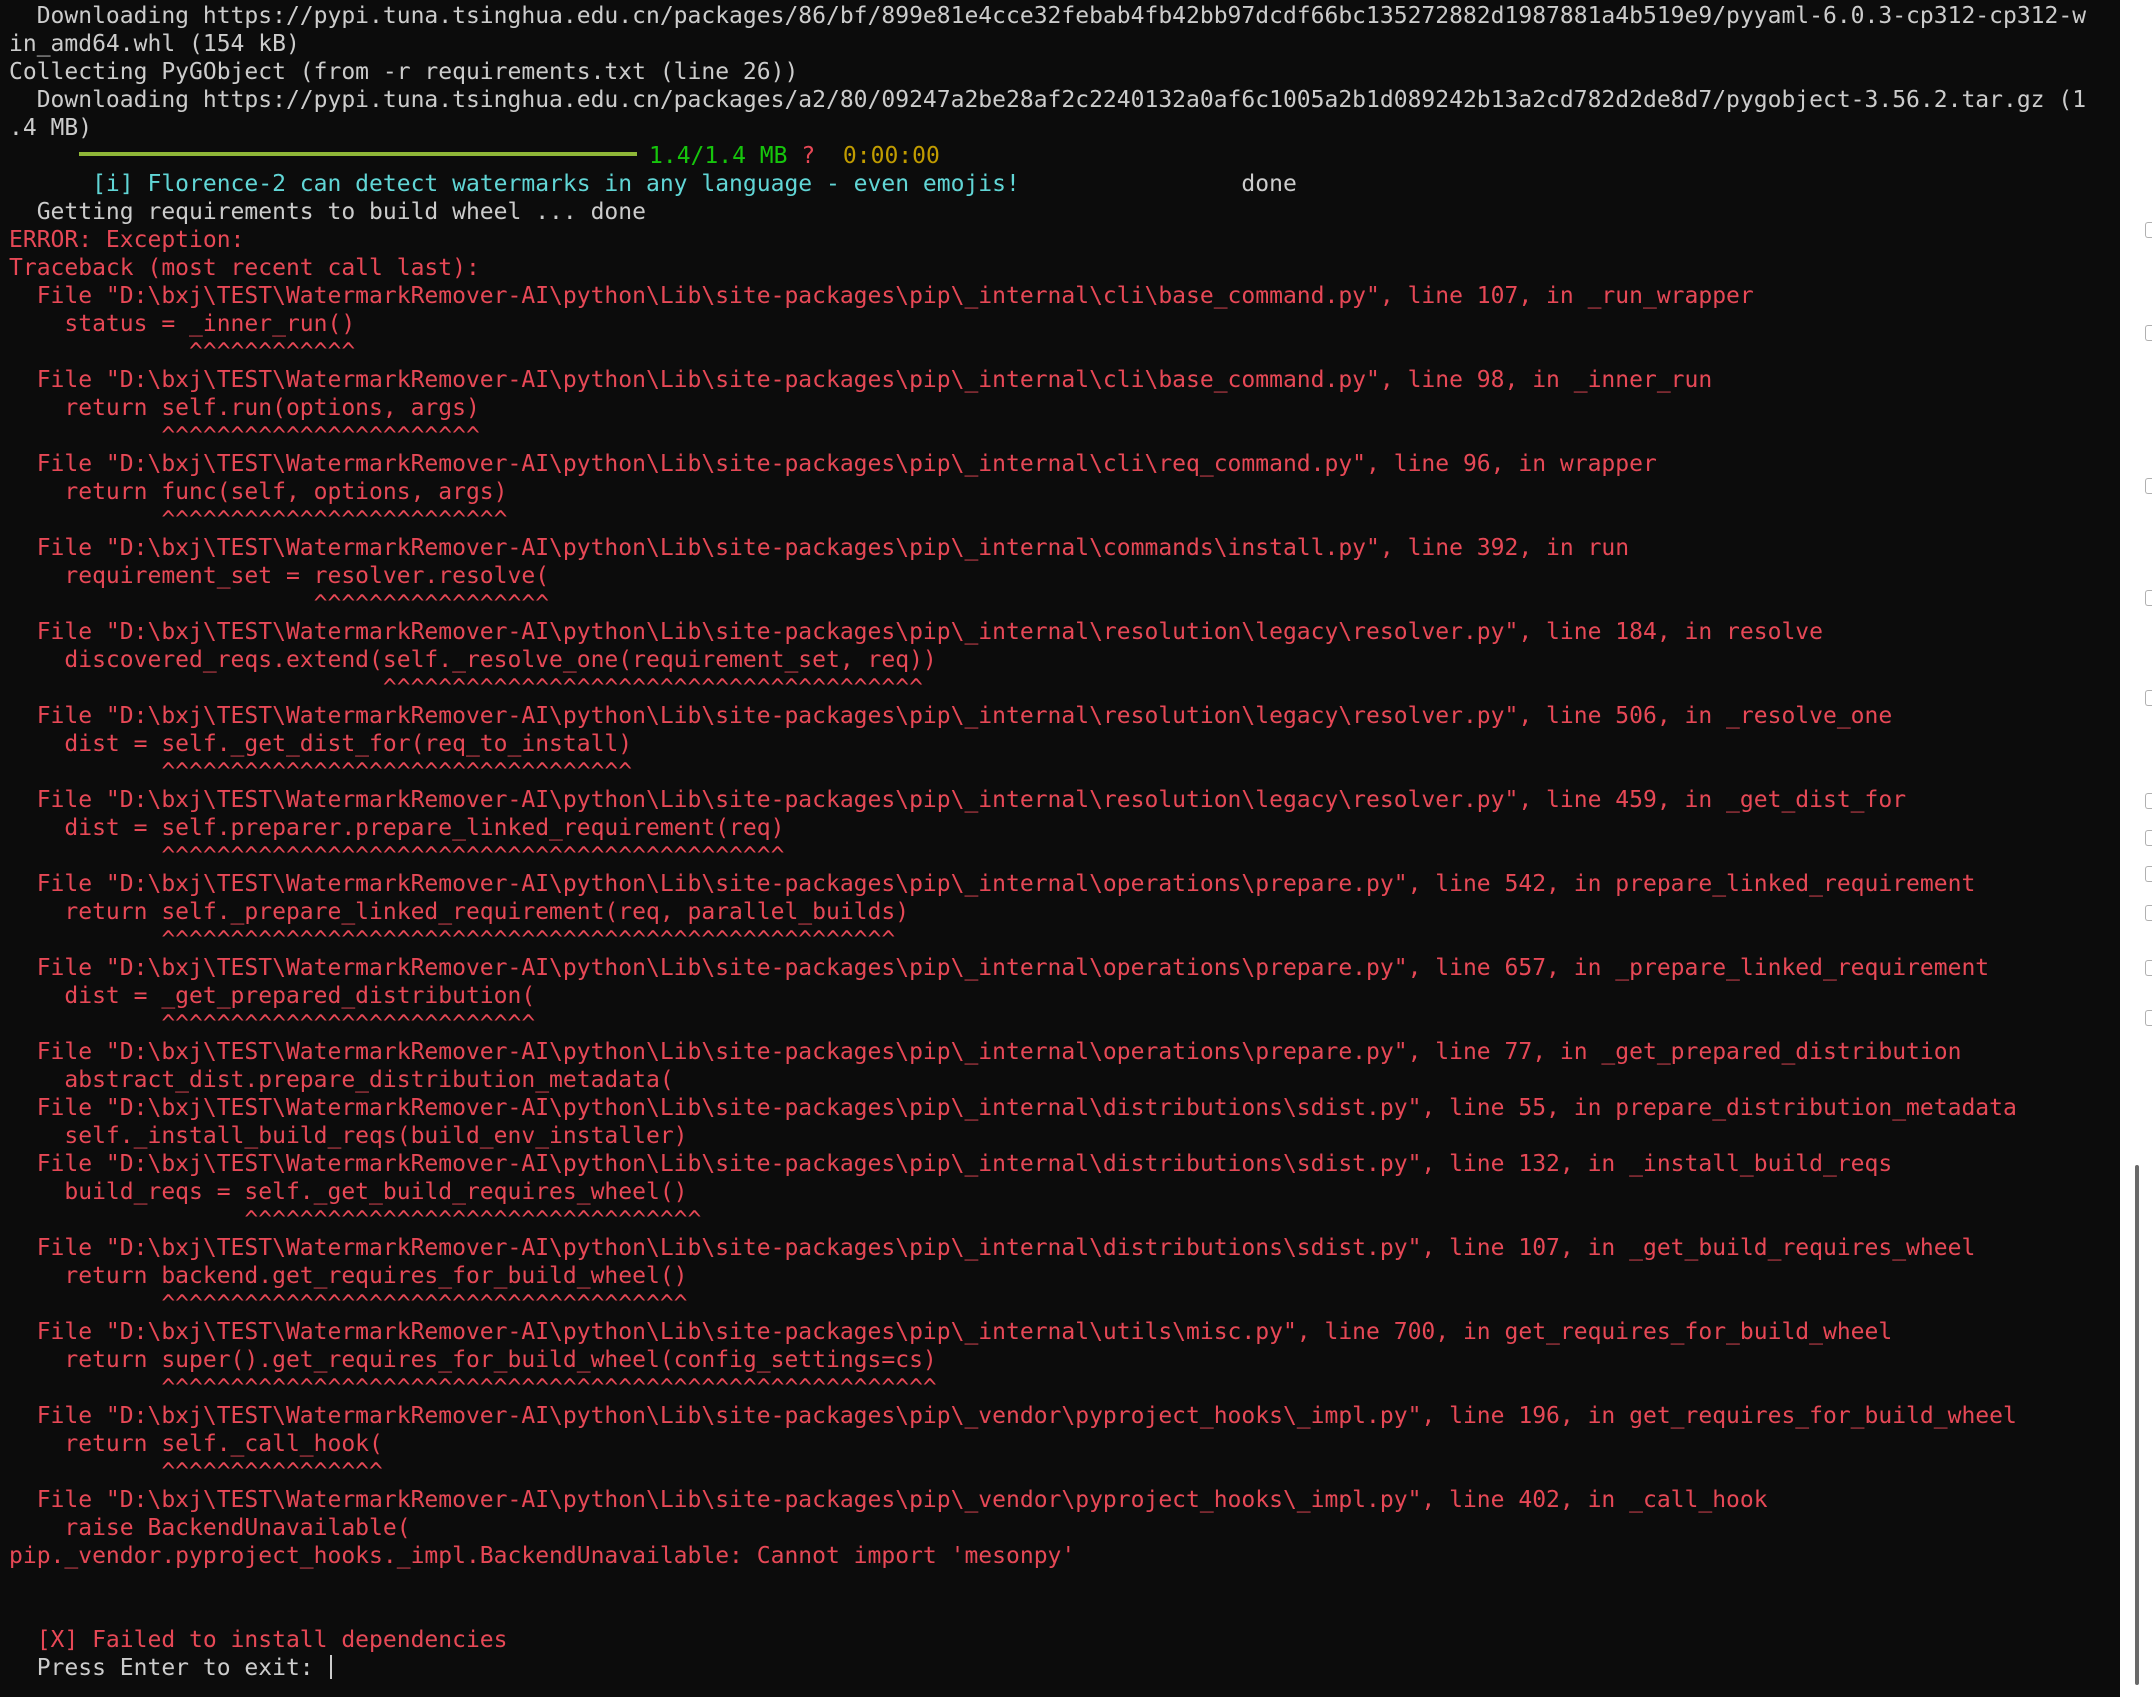 Image resolution: width=2153 pixels, height=1697 pixels. What do you see at coordinates (244, 436) in the screenshot?
I see `error-line: ^^^^^^^^^^^^^^^^^^^^^^^` at bounding box center [244, 436].